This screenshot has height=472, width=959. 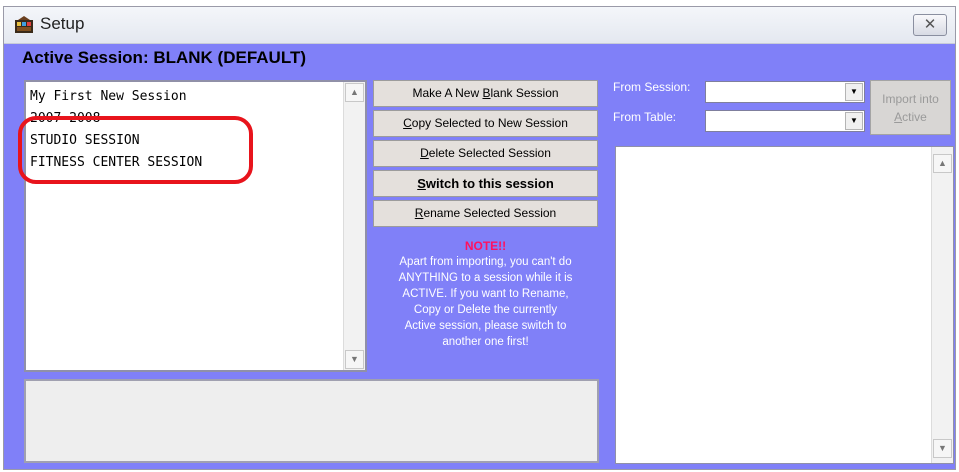 I want to click on delete-selected-button: Delete Selected Session, so click(x=485, y=153).